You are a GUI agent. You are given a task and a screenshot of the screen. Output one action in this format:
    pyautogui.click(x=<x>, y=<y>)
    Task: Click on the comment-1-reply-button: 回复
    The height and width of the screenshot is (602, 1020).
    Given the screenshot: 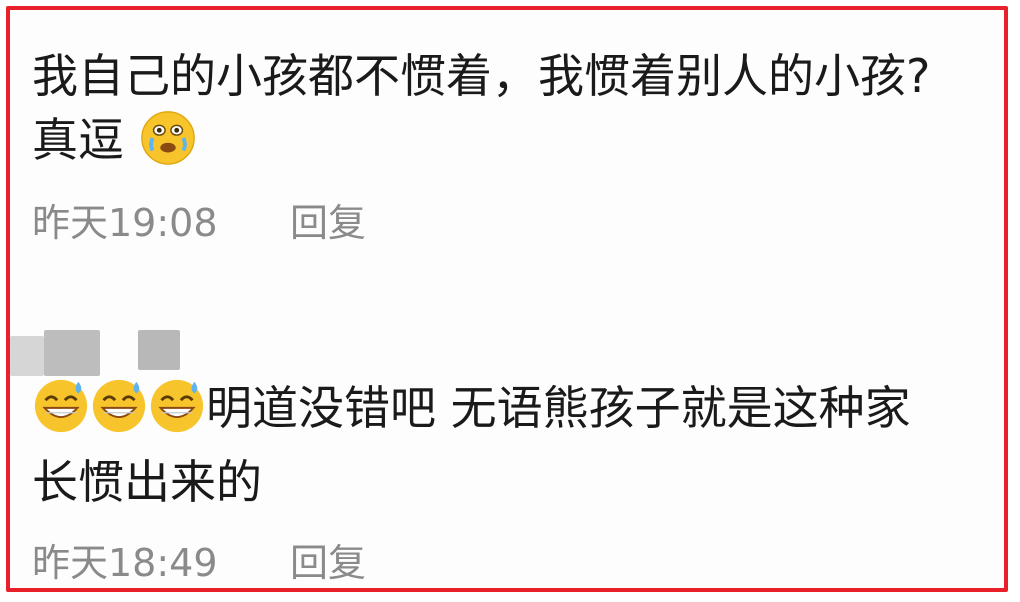 What is the action you would take?
    pyautogui.click(x=328, y=219)
    